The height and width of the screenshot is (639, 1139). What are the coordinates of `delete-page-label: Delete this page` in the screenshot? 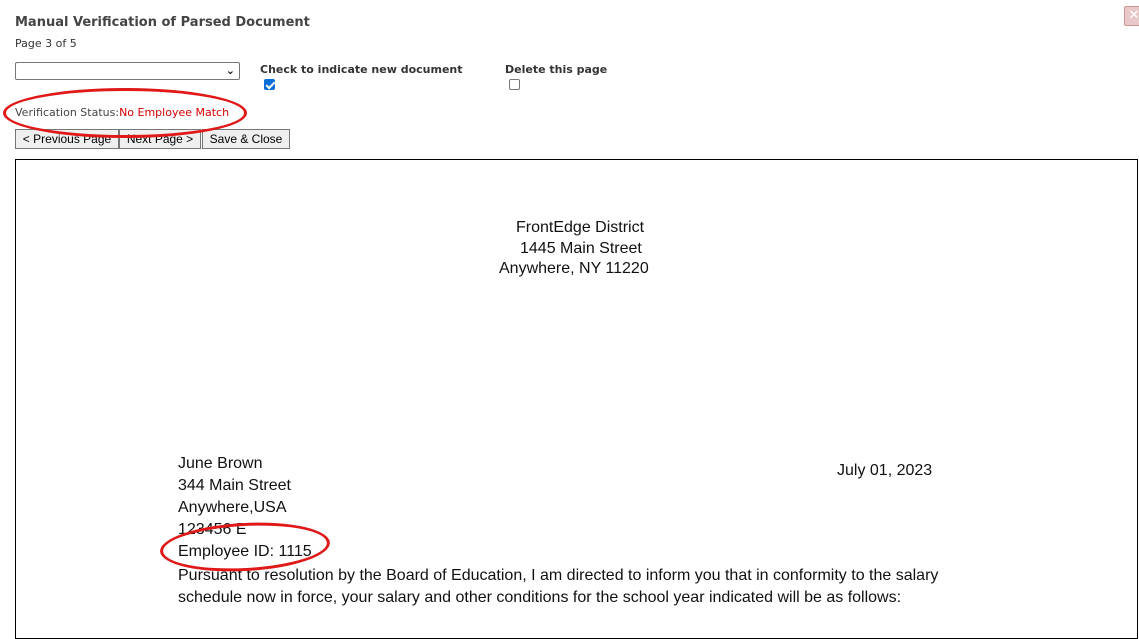 It's located at (556, 69).